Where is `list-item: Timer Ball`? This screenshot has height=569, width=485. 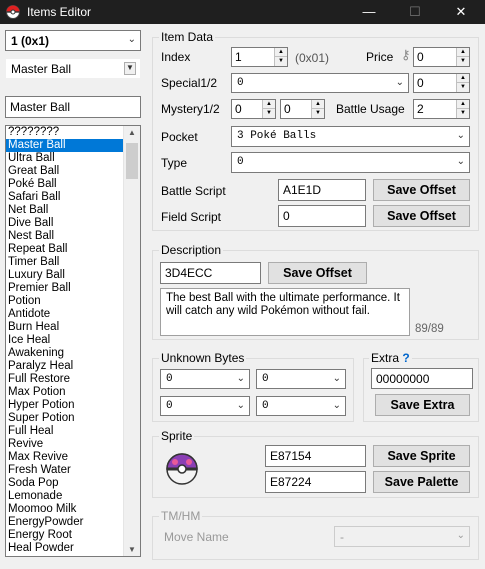
list-item: Timer Ball is located at coordinates (64, 262).